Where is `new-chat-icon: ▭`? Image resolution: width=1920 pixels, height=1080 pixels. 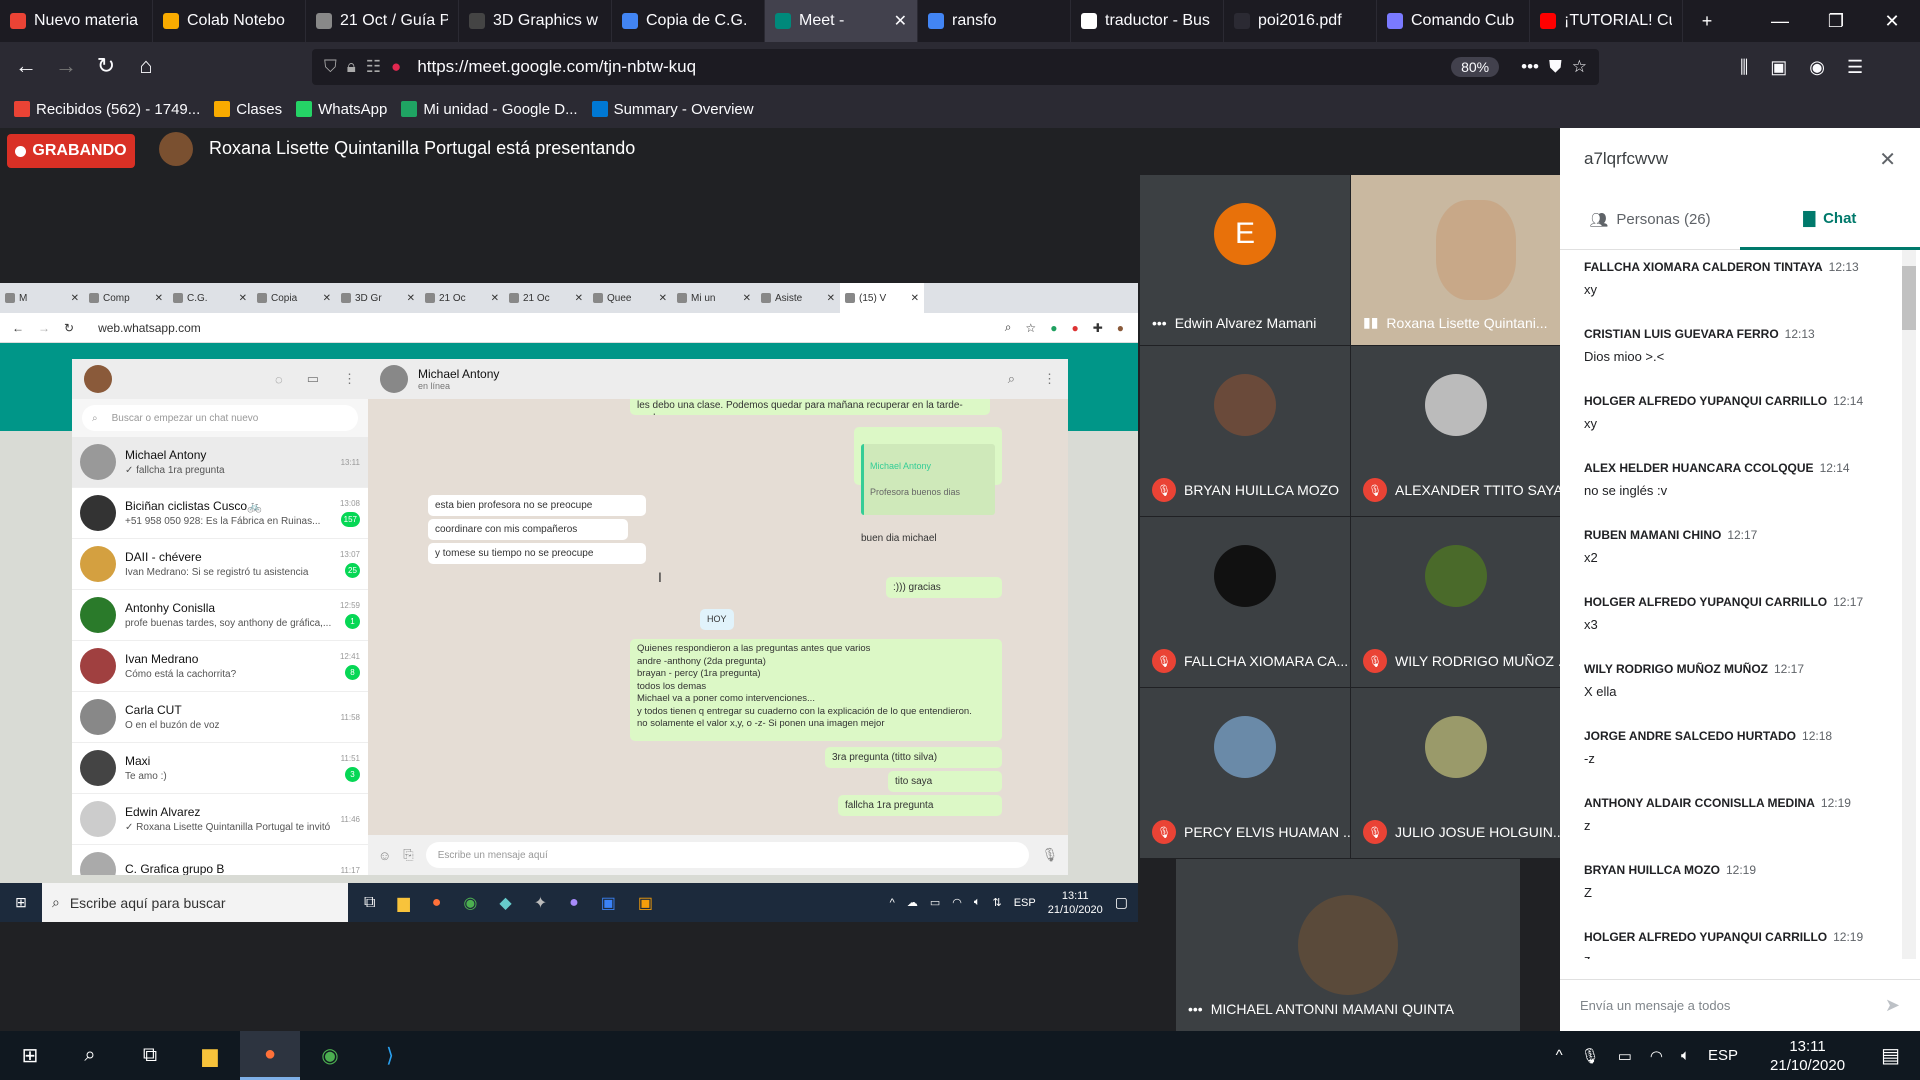 new-chat-icon: ▭ is located at coordinates (313, 379).